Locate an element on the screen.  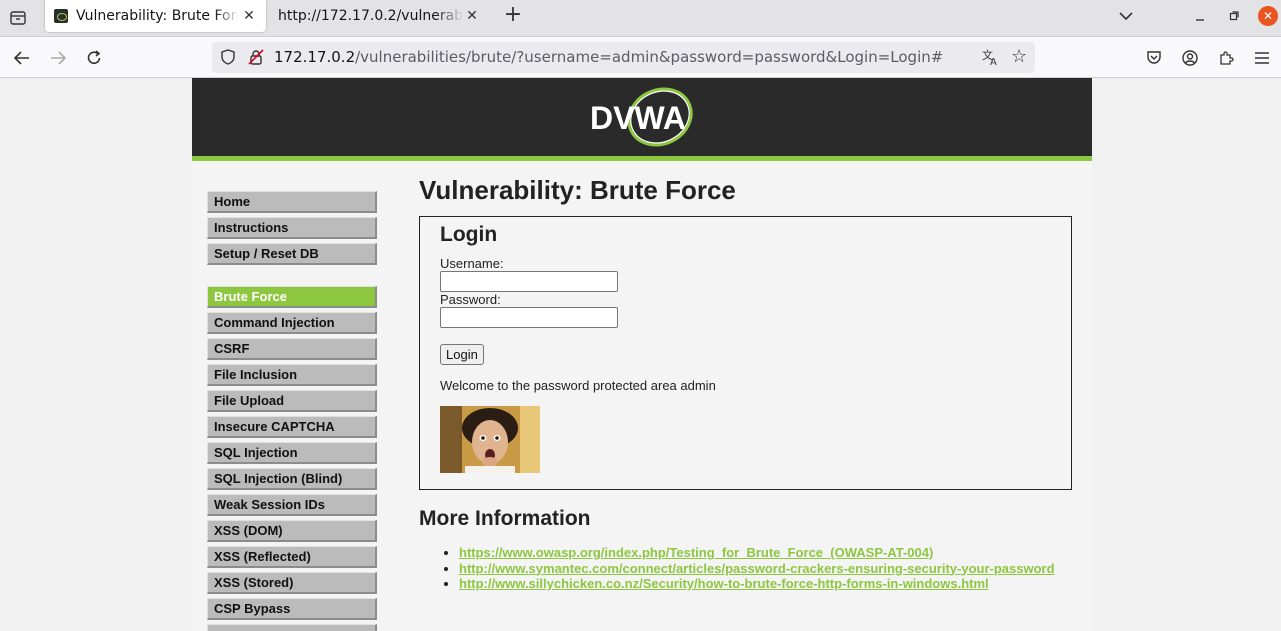
menu-item-weak-session-ids: Weak Session IDs is located at coordinates (292, 505).